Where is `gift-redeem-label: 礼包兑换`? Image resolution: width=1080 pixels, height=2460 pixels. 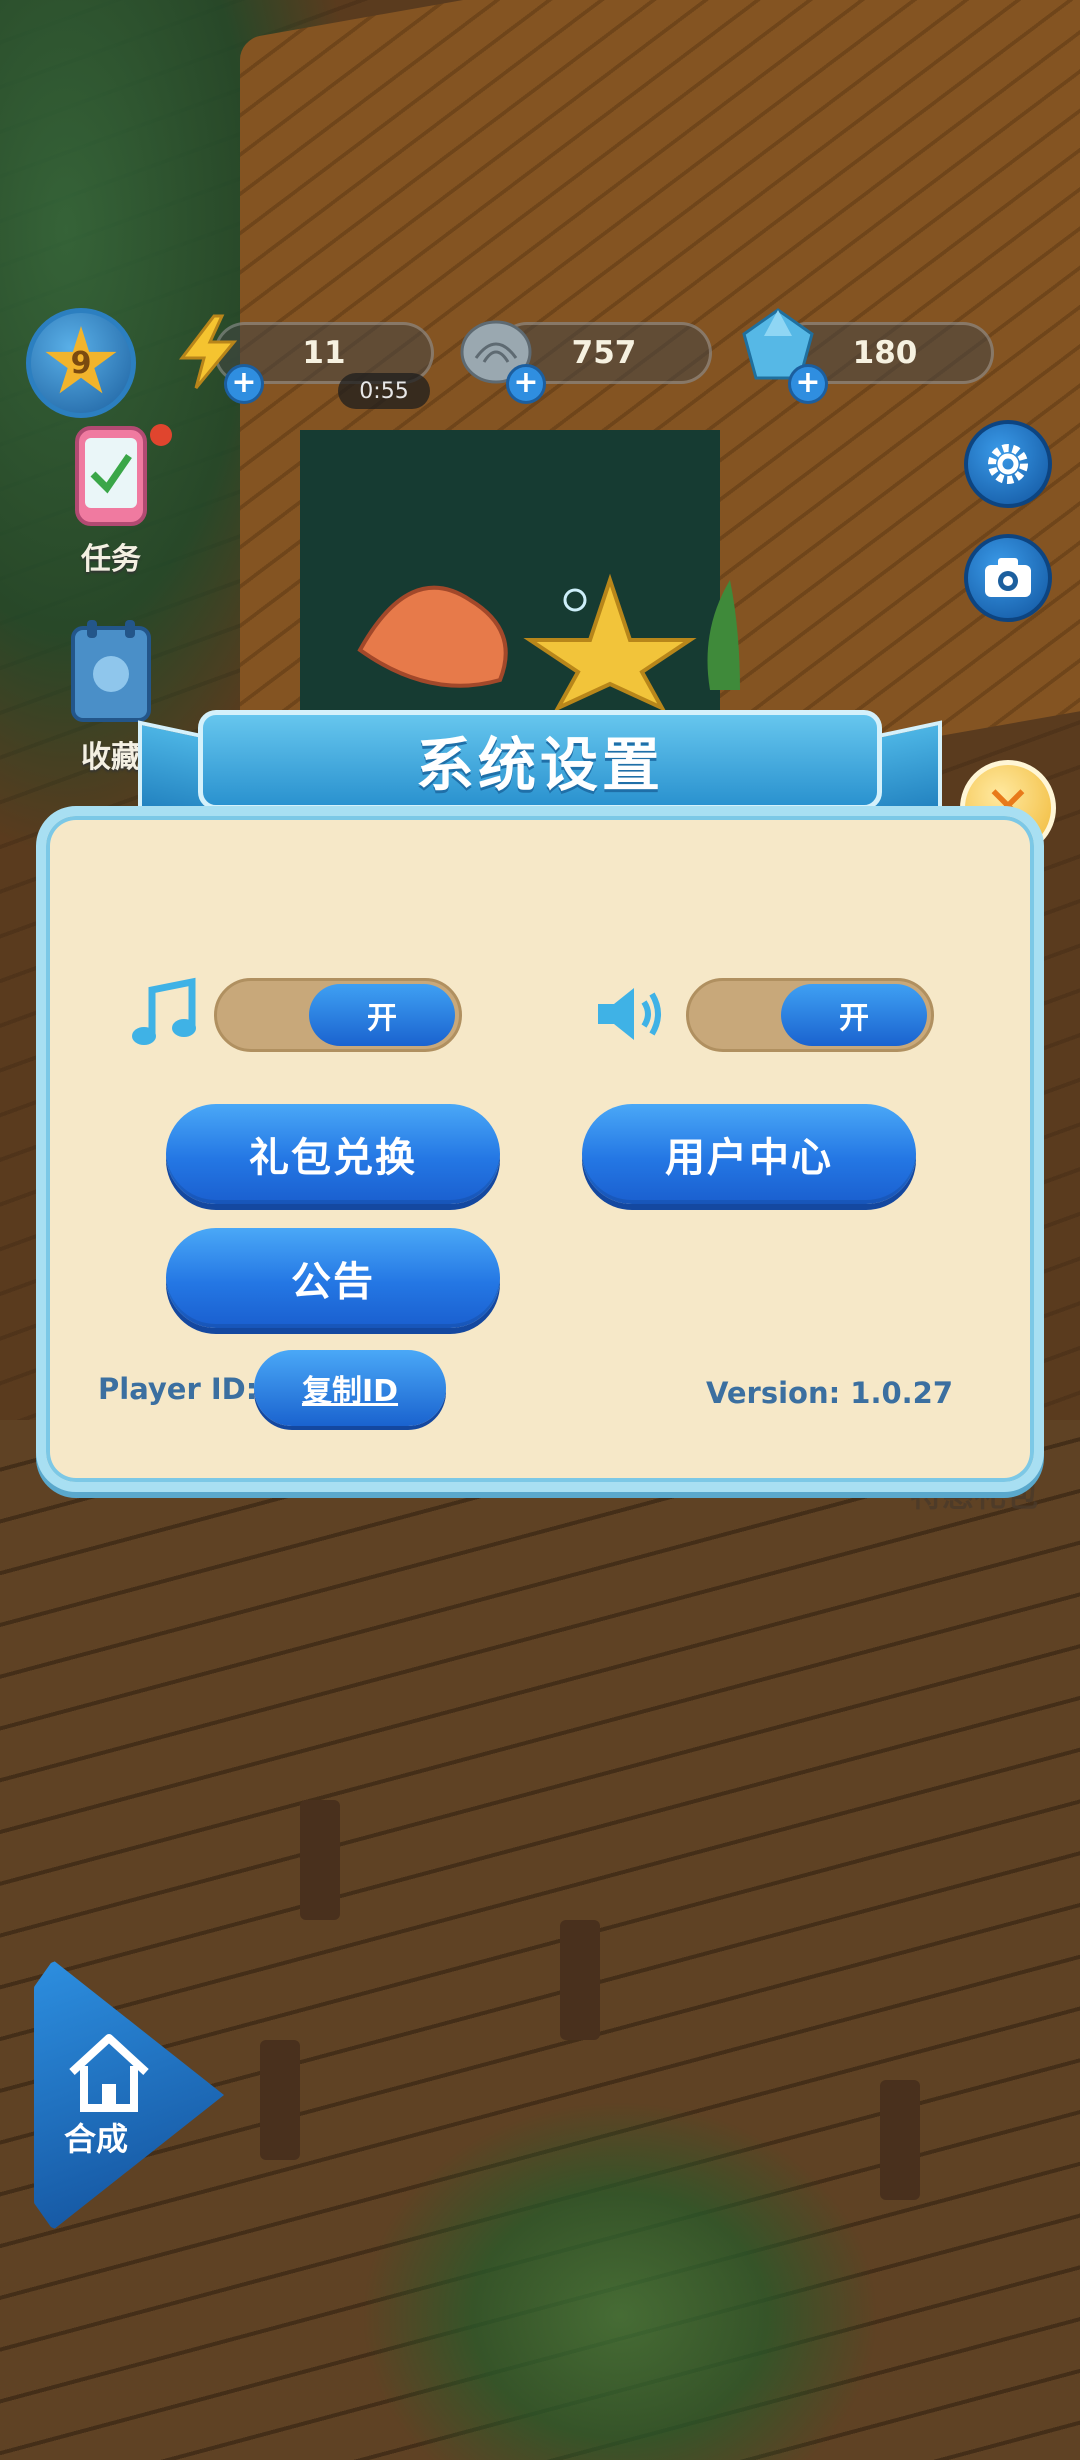 gift-redeem-label: 礼包兑换 is located at coordinates (333, 1158).